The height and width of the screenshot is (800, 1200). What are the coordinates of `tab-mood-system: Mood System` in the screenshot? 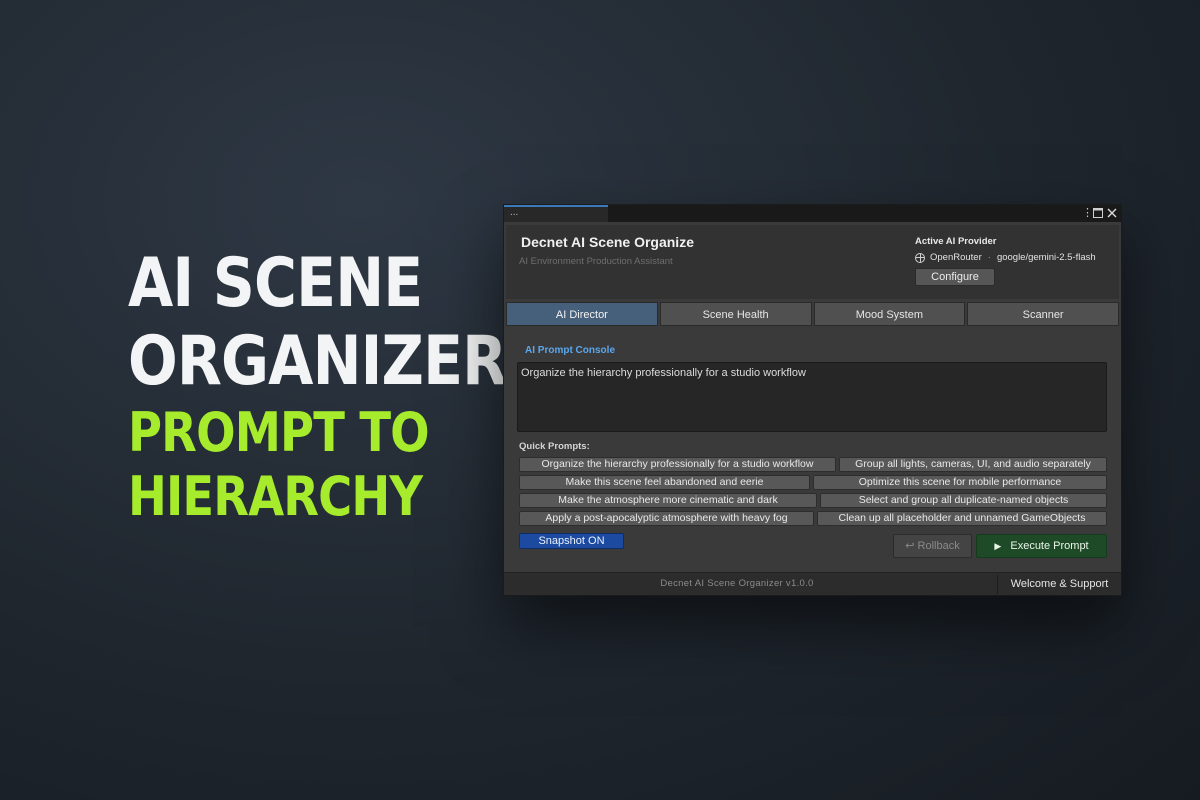 It's located at (889, 314).